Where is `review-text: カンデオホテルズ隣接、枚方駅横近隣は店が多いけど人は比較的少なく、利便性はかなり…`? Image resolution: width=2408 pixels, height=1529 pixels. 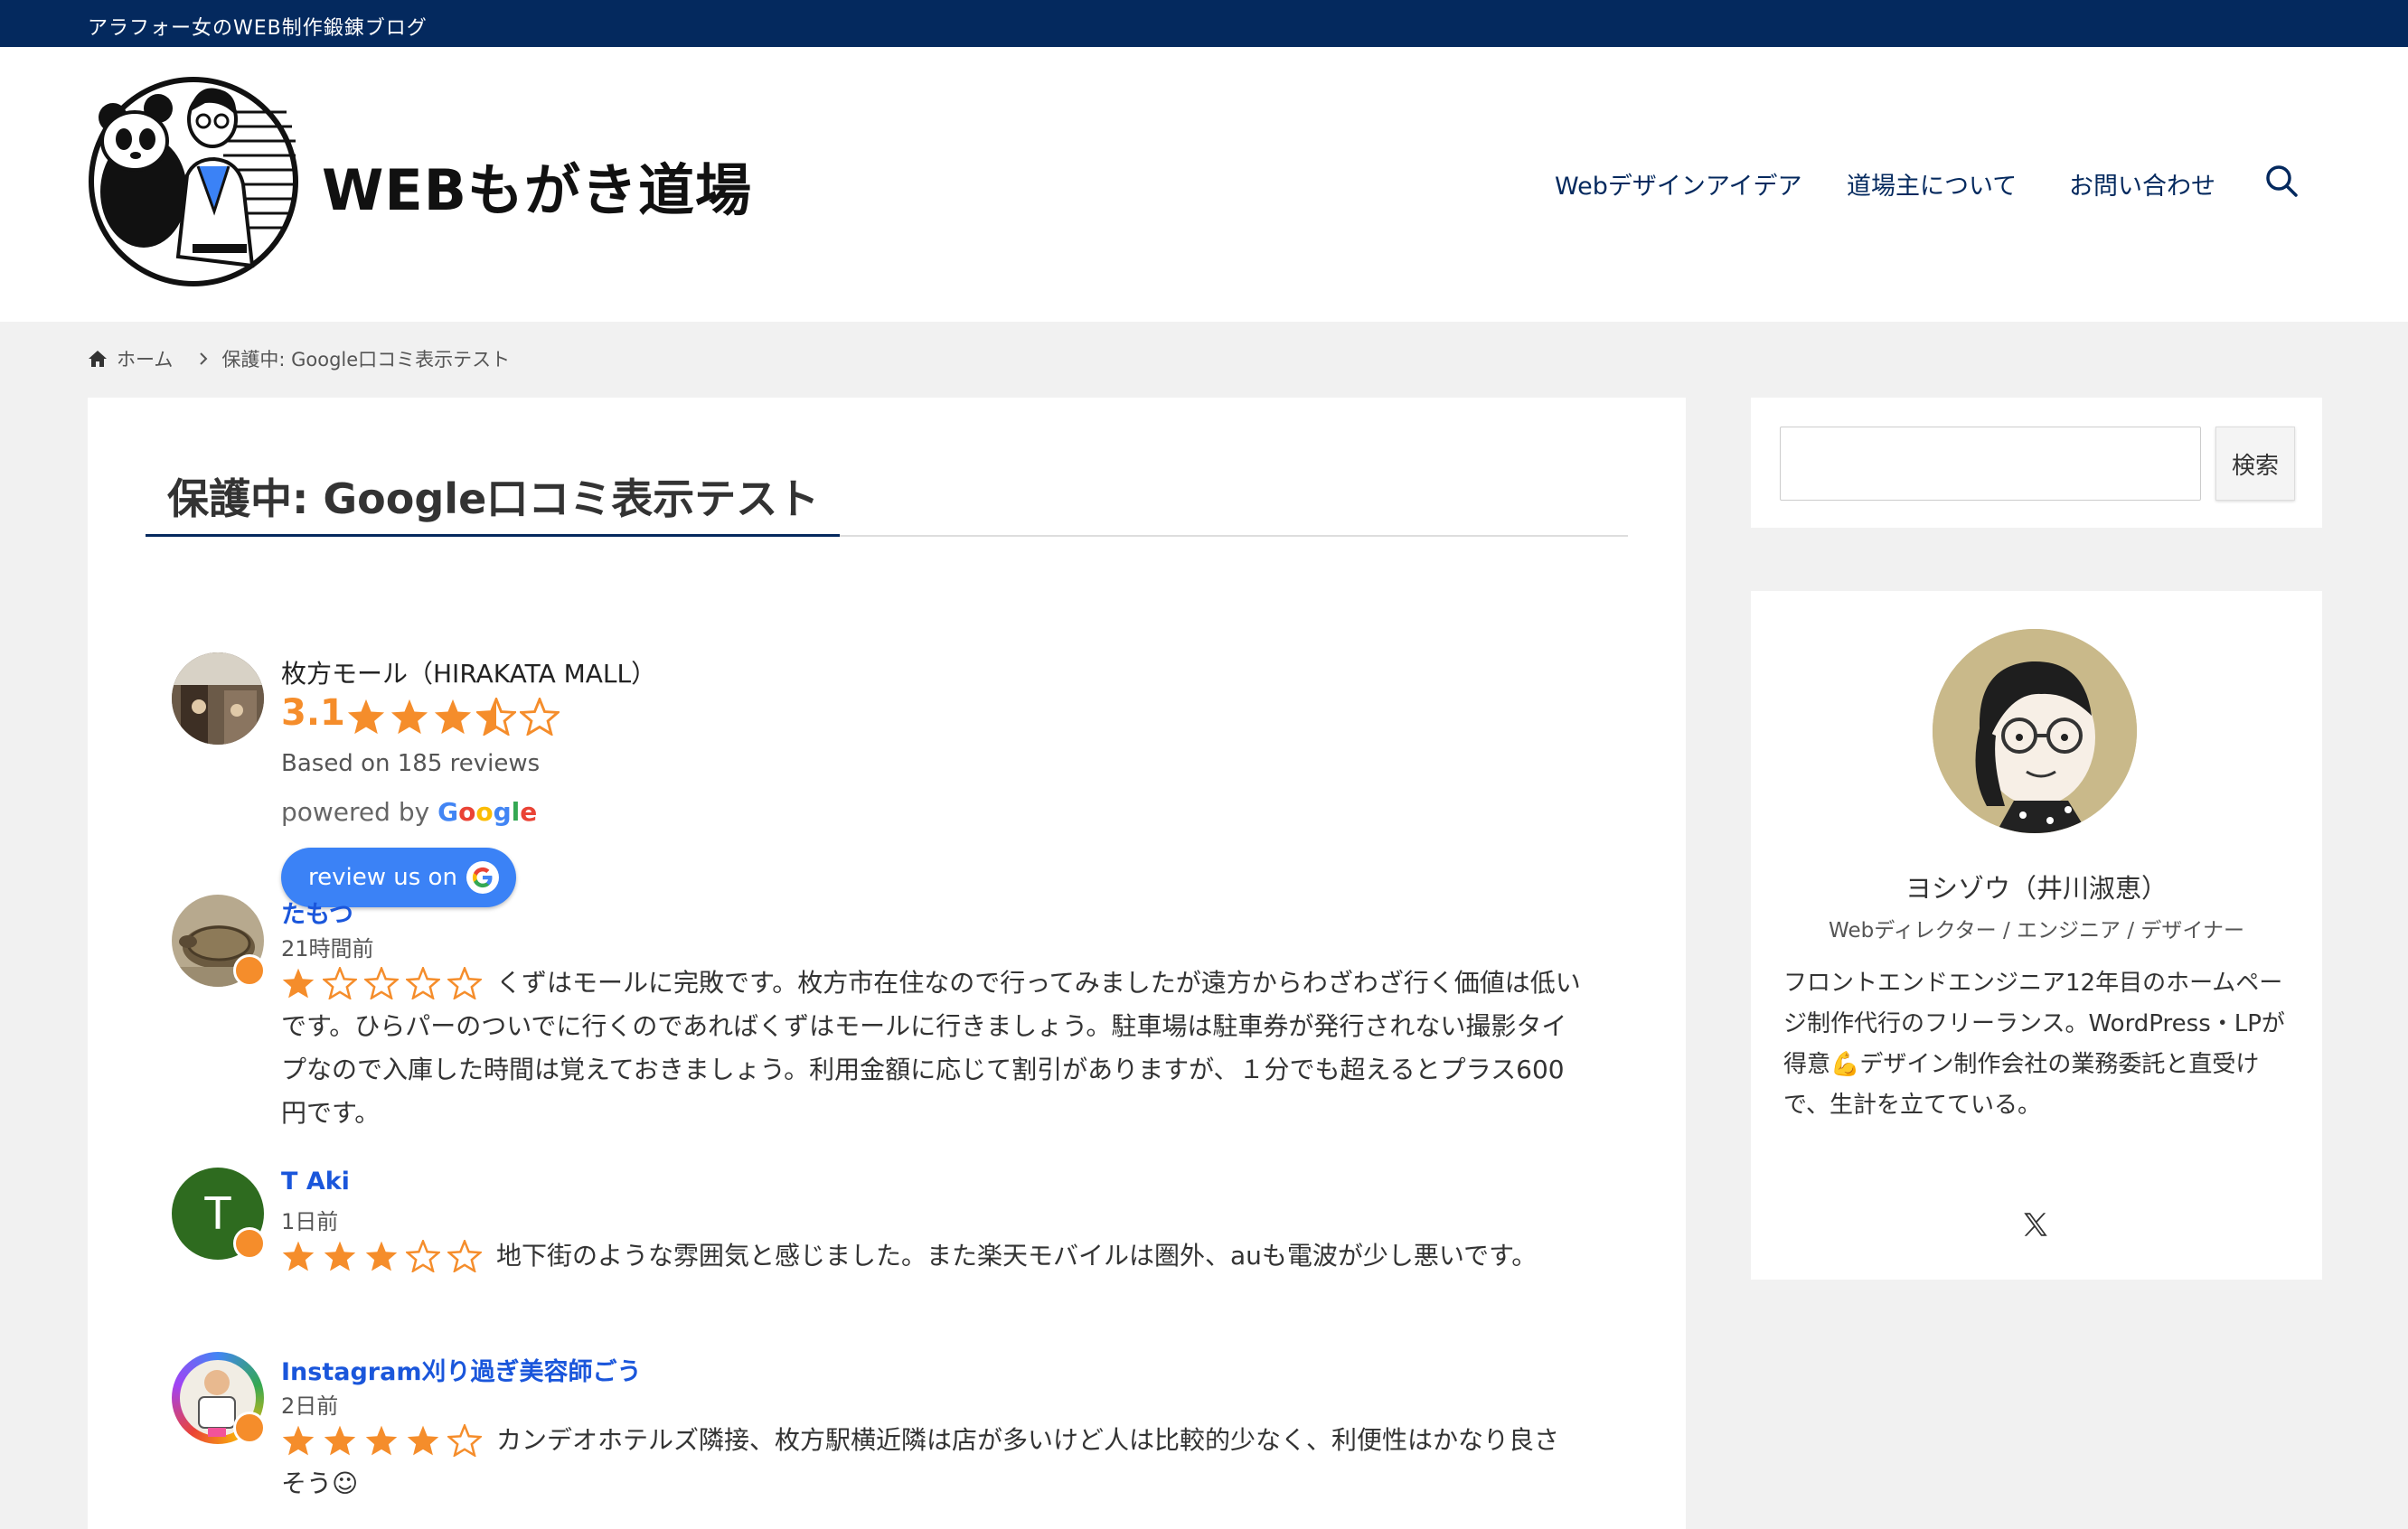
review-text: カンデオホテルズ隣接、枚方駅横近隣は店が多いけど人は比較的少なく、利便性はかなり… is located at coordinates (920, 1461).